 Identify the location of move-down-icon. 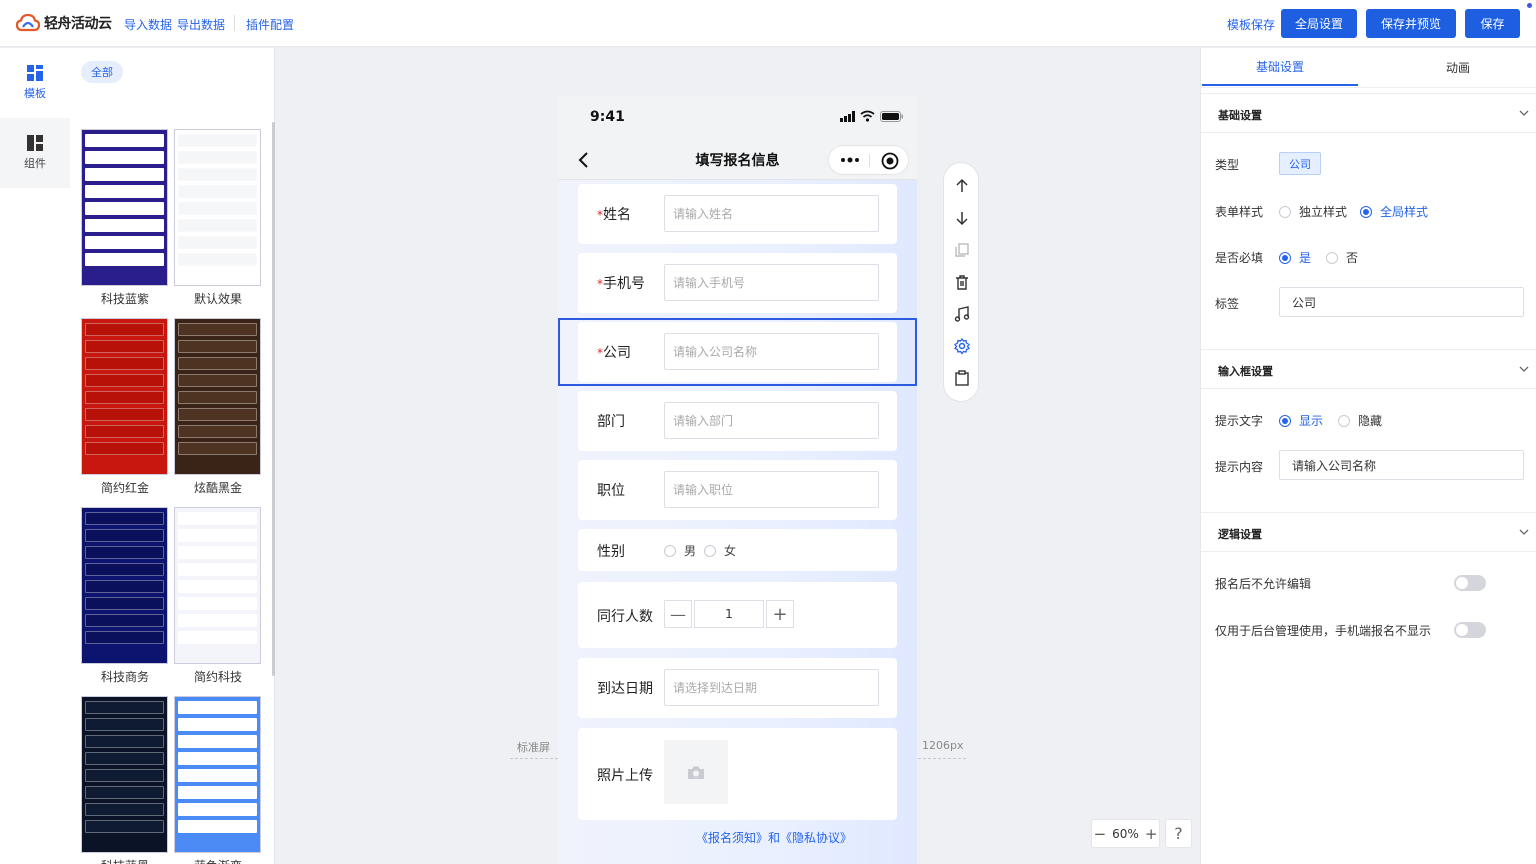
(962, 218).